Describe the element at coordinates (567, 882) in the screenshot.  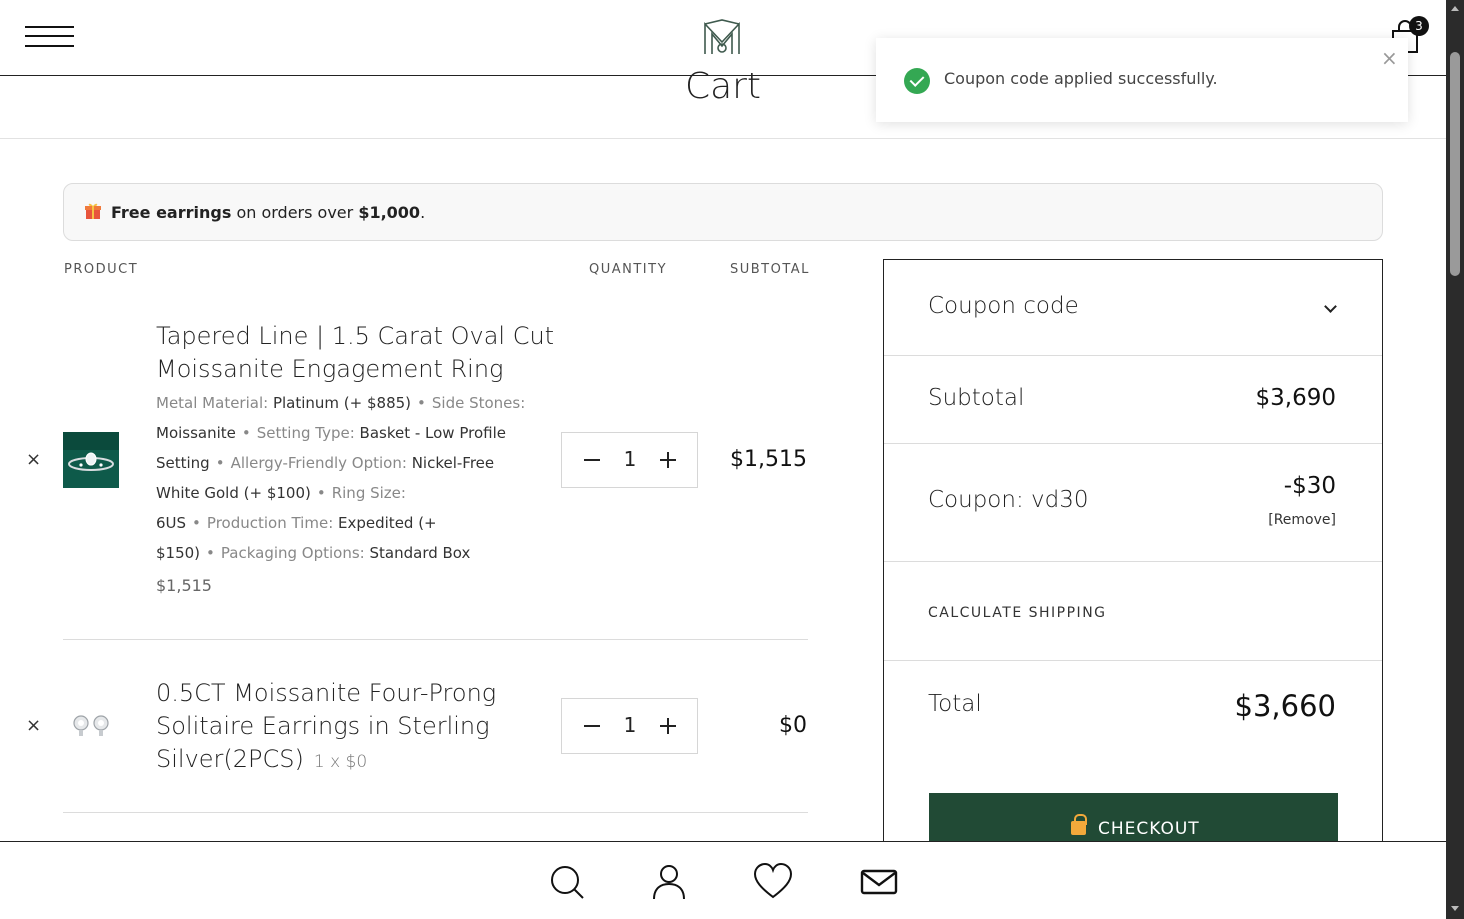
I see `search-icon` at that location.